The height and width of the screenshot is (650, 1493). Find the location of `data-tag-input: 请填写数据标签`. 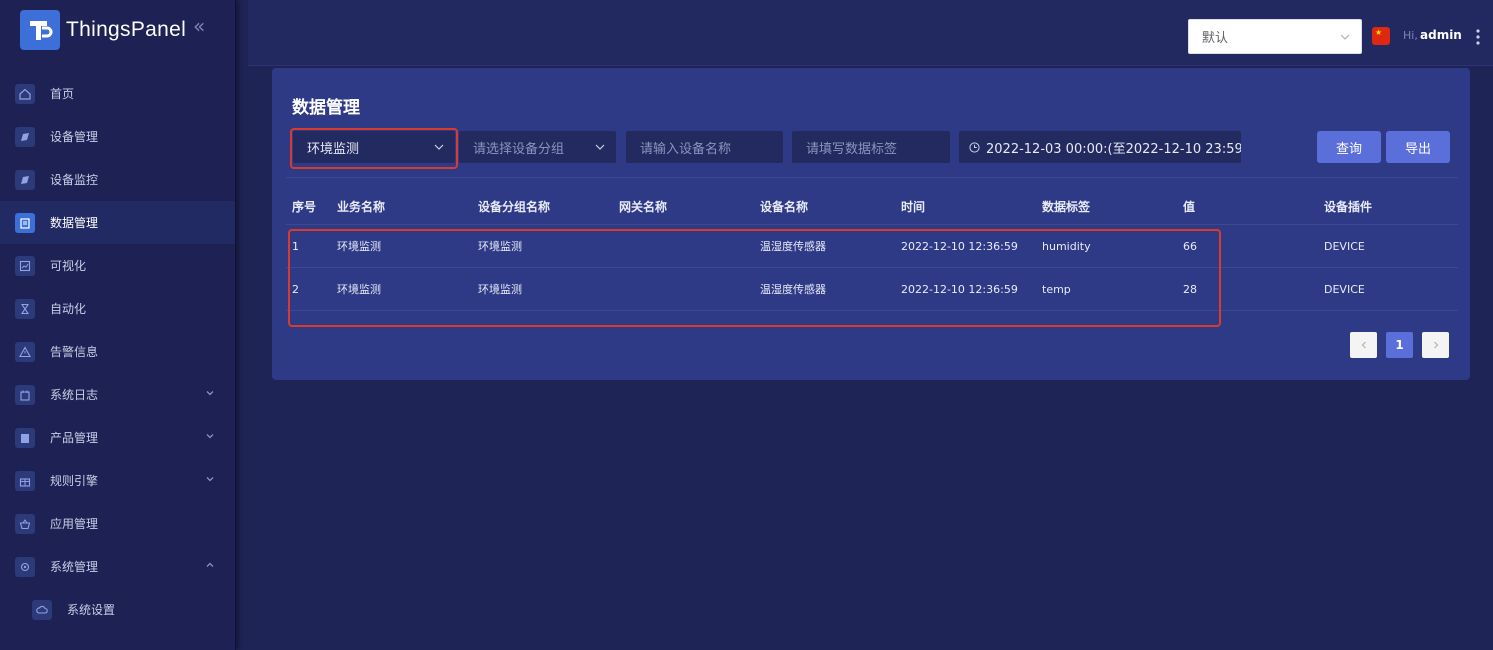

data-tag-input: 请填写数据标签 is located at coordinates (871, 147).